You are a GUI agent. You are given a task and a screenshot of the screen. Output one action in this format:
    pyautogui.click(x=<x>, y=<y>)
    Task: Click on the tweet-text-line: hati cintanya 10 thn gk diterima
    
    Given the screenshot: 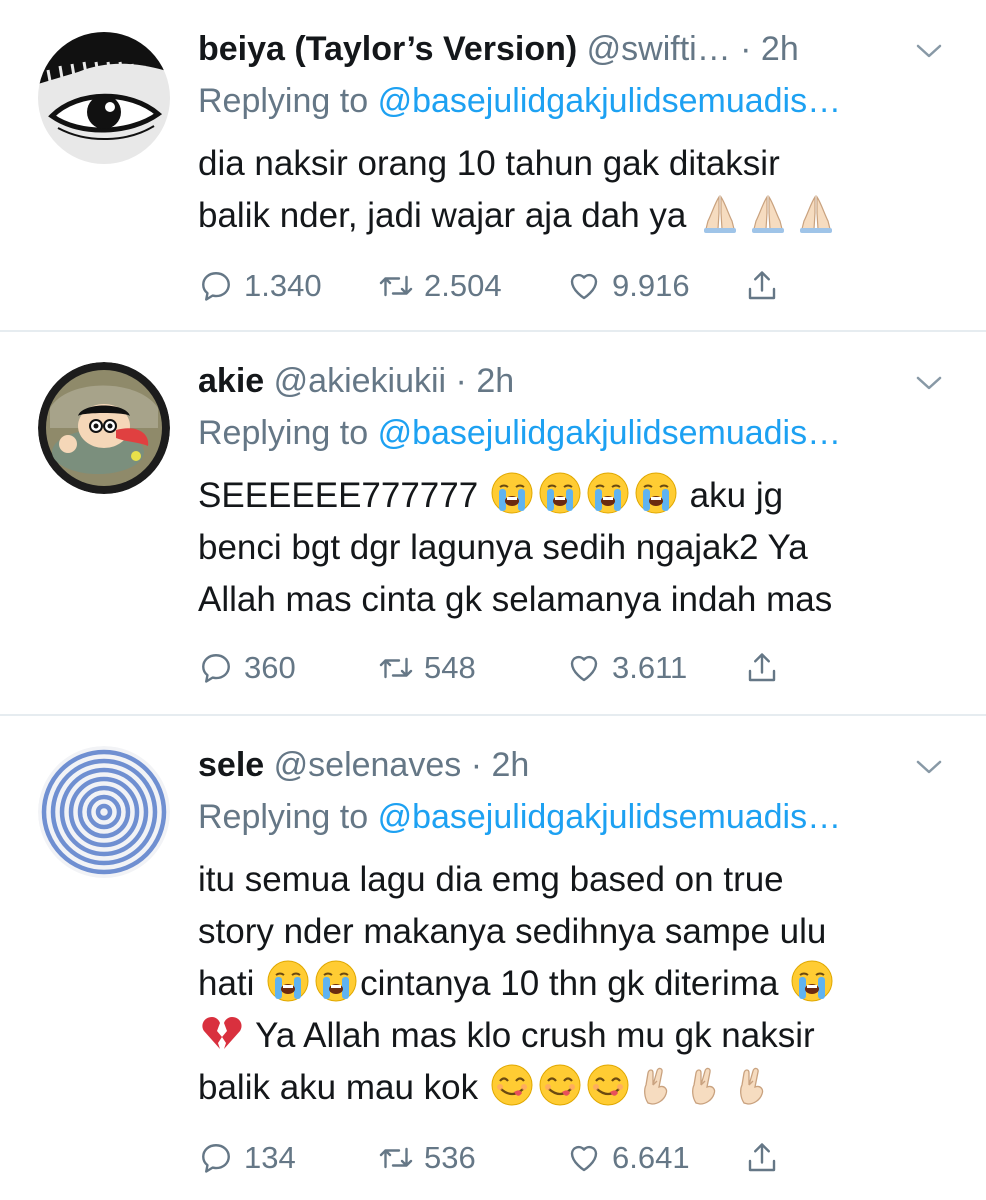 What is the action you would take?
    pyautogui.click(x=572, y=984)
    